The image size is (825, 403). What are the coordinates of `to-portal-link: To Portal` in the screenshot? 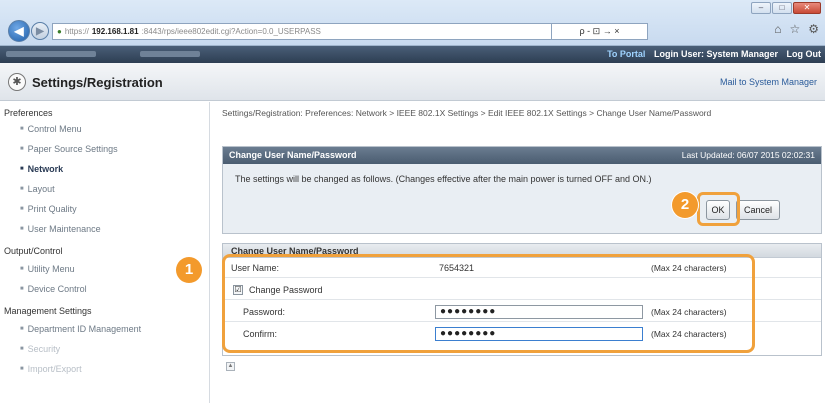 It's located at (626, 54).